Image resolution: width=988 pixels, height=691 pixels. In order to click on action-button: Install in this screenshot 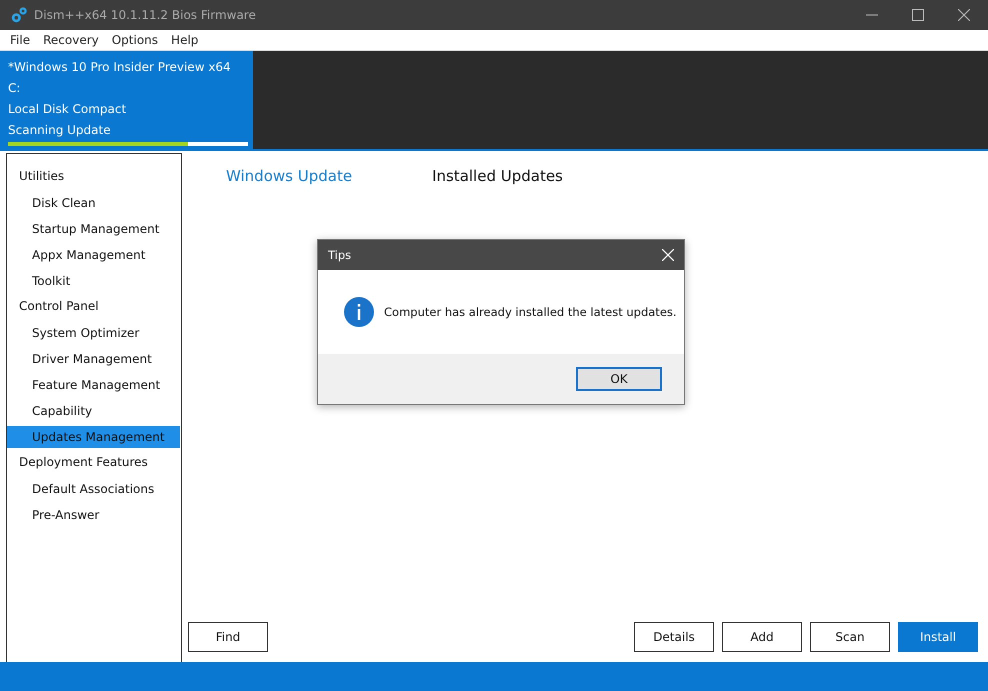, I will do `click(938, 637)`.